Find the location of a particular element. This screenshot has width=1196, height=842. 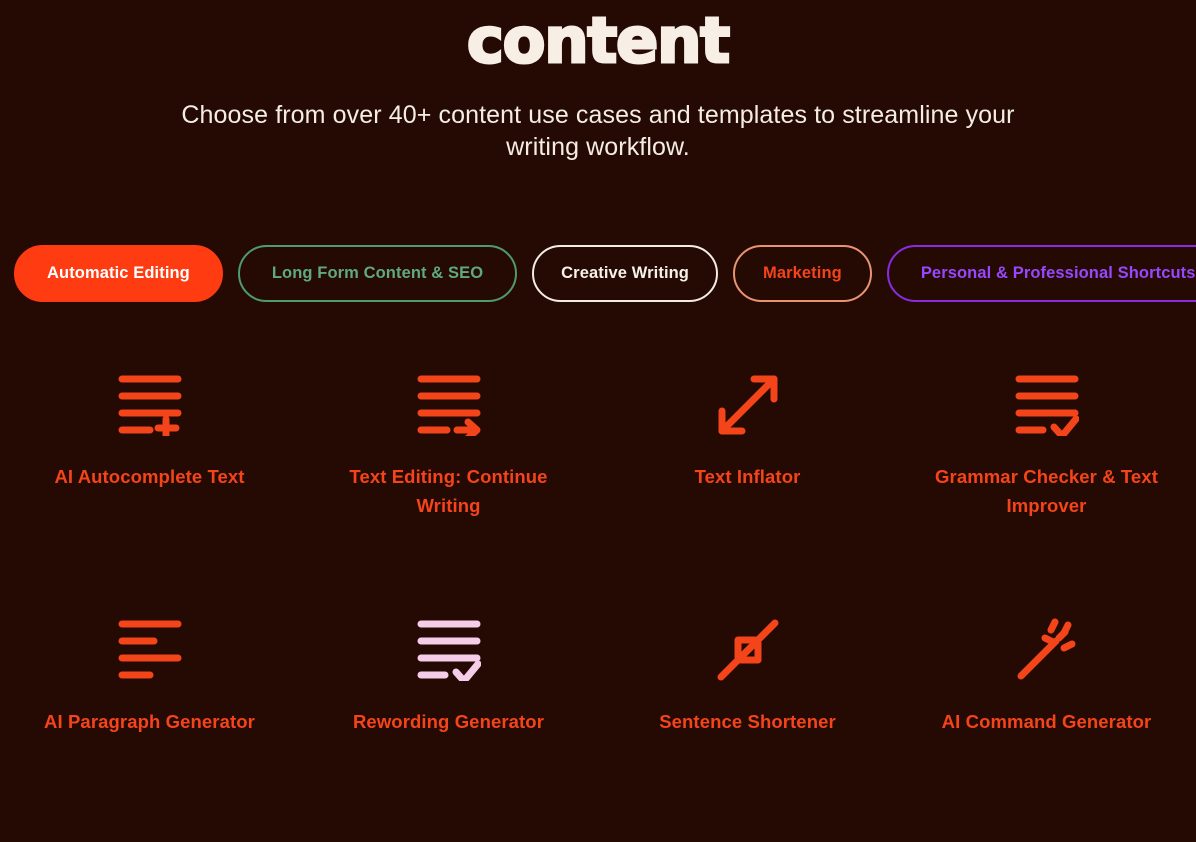

use-case-label: Sentence Shortener is located at coordinates (747, 721).